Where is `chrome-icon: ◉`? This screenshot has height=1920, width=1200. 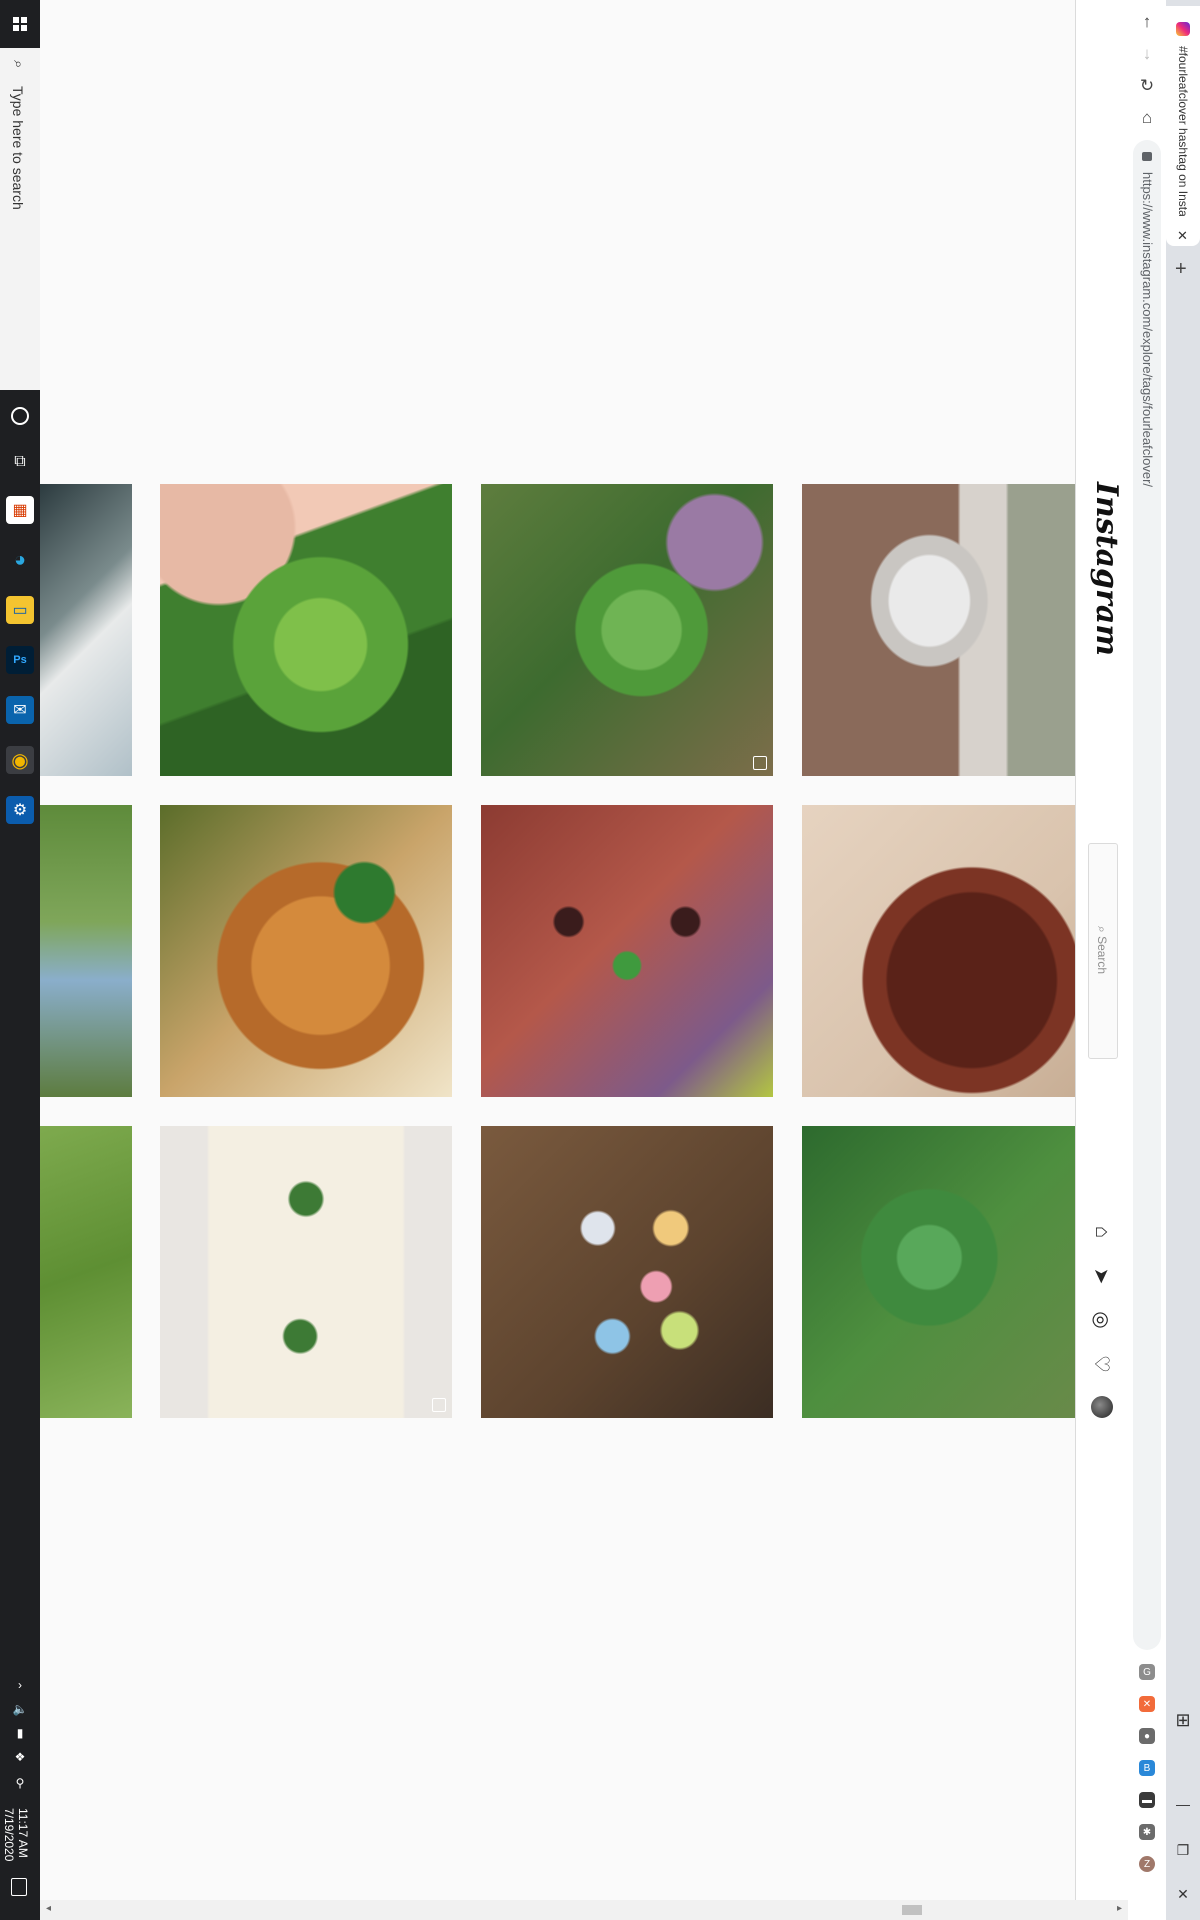
chrome-icon: ◉ is located at coordinates (20, 760).